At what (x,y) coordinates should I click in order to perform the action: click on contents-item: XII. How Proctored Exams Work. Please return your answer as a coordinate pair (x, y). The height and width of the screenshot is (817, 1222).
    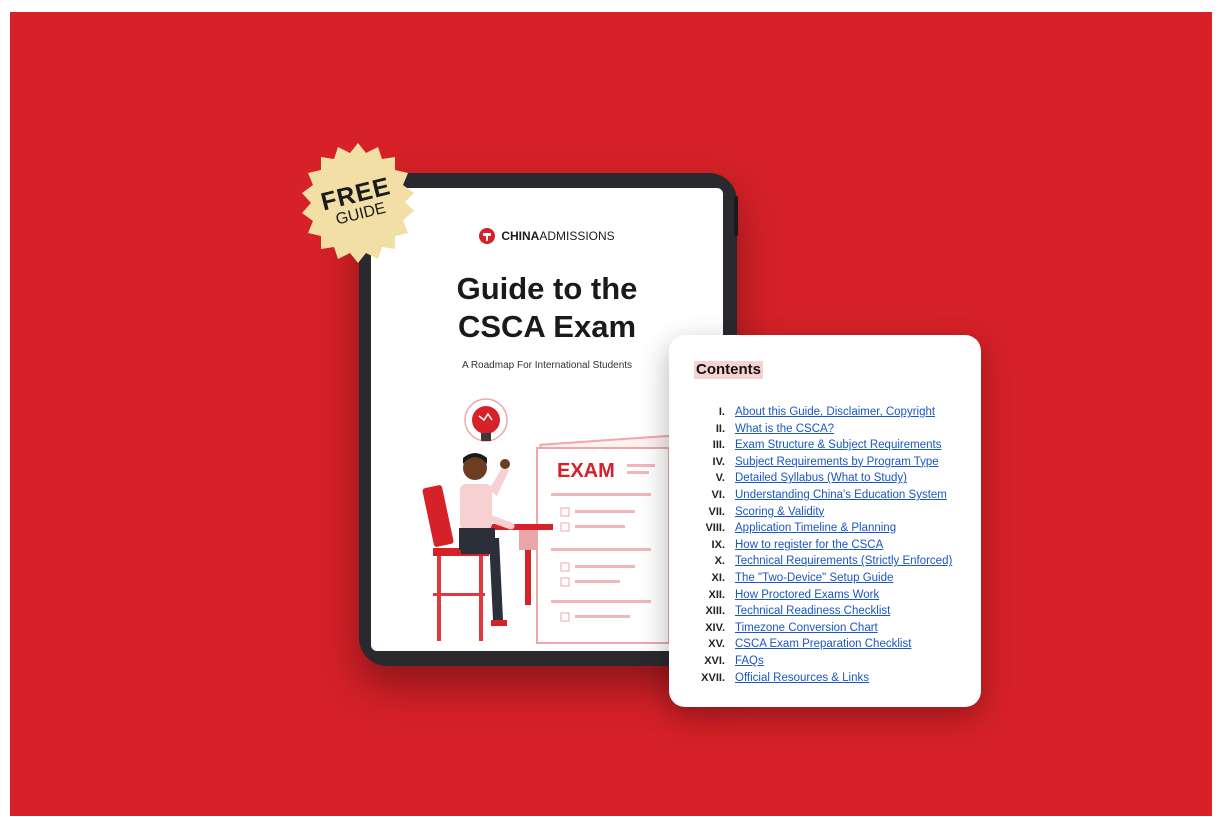
    Looking at the image, I should click on (832, 595).